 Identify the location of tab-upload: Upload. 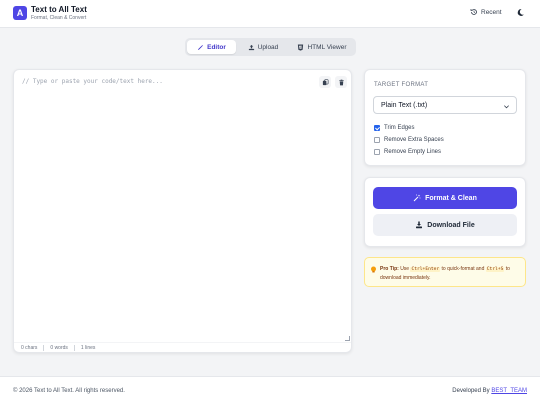
(263, 47).